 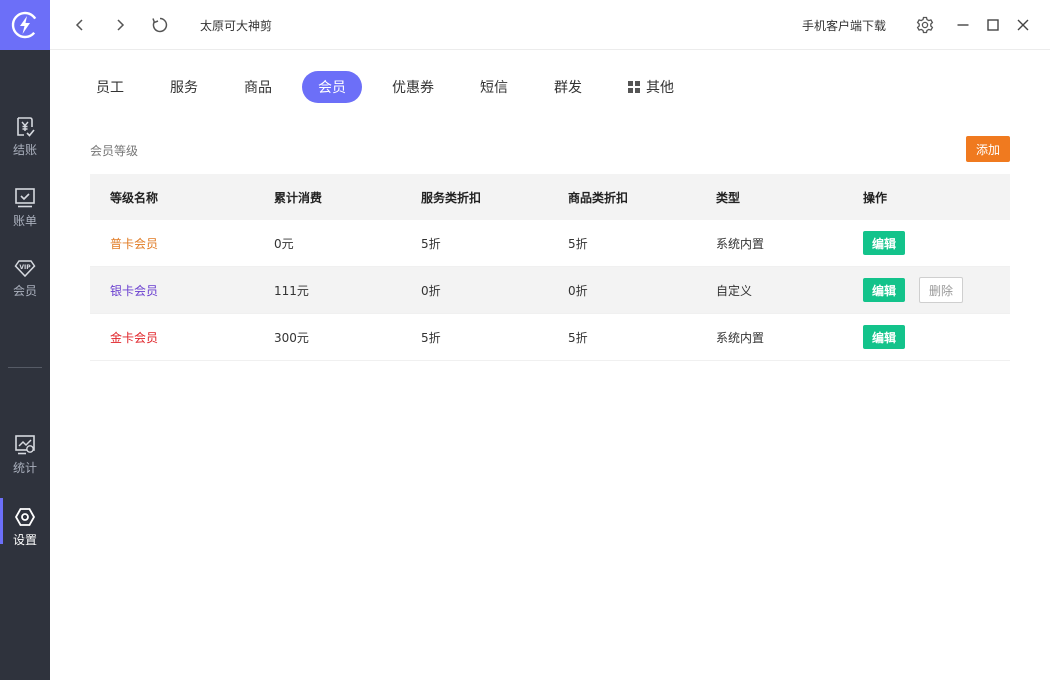 I want to click on column-header: 等级名称, so click(x=134, y=197).